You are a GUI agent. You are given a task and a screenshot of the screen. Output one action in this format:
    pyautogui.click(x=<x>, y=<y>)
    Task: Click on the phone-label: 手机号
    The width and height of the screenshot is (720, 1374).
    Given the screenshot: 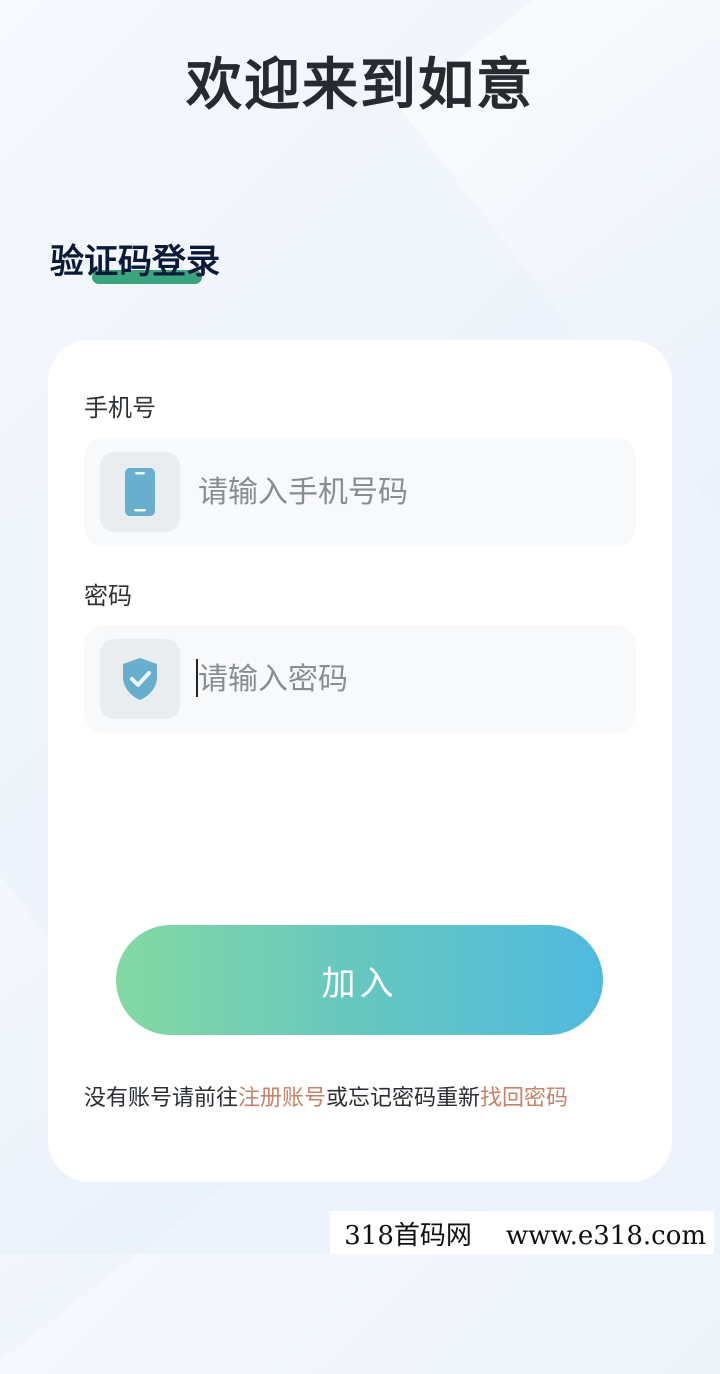 What is the action you would take?
    pyautogui.click(x=120, y=408)
    